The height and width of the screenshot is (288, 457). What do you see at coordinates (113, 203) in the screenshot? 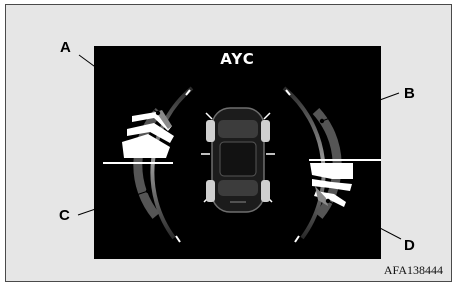
I see `leader-c` at bounding box center [113, 203].